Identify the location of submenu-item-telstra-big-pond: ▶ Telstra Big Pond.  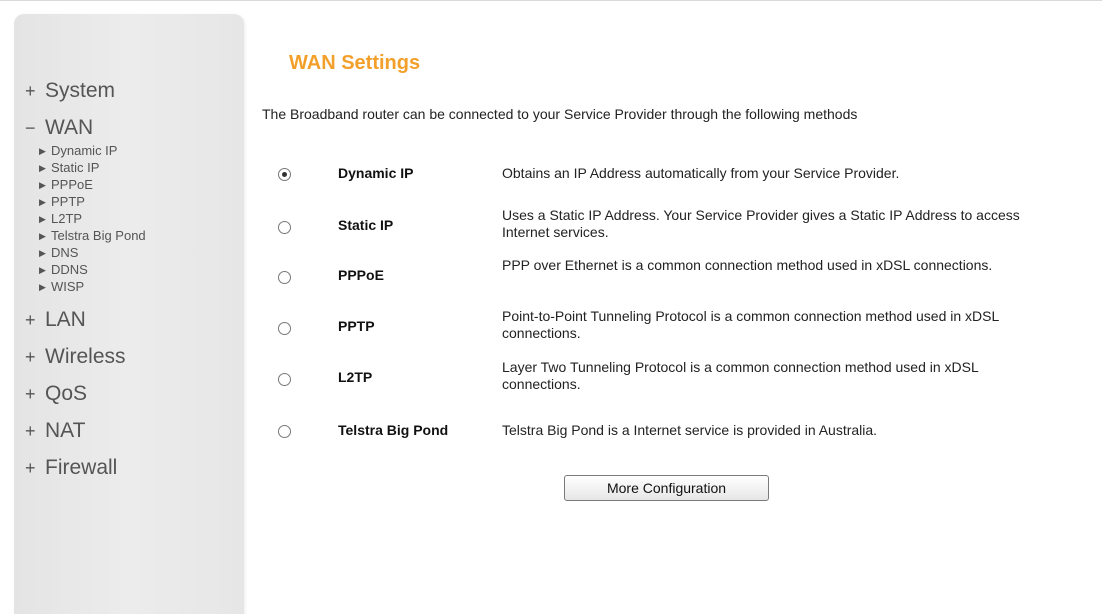
(139, 235).